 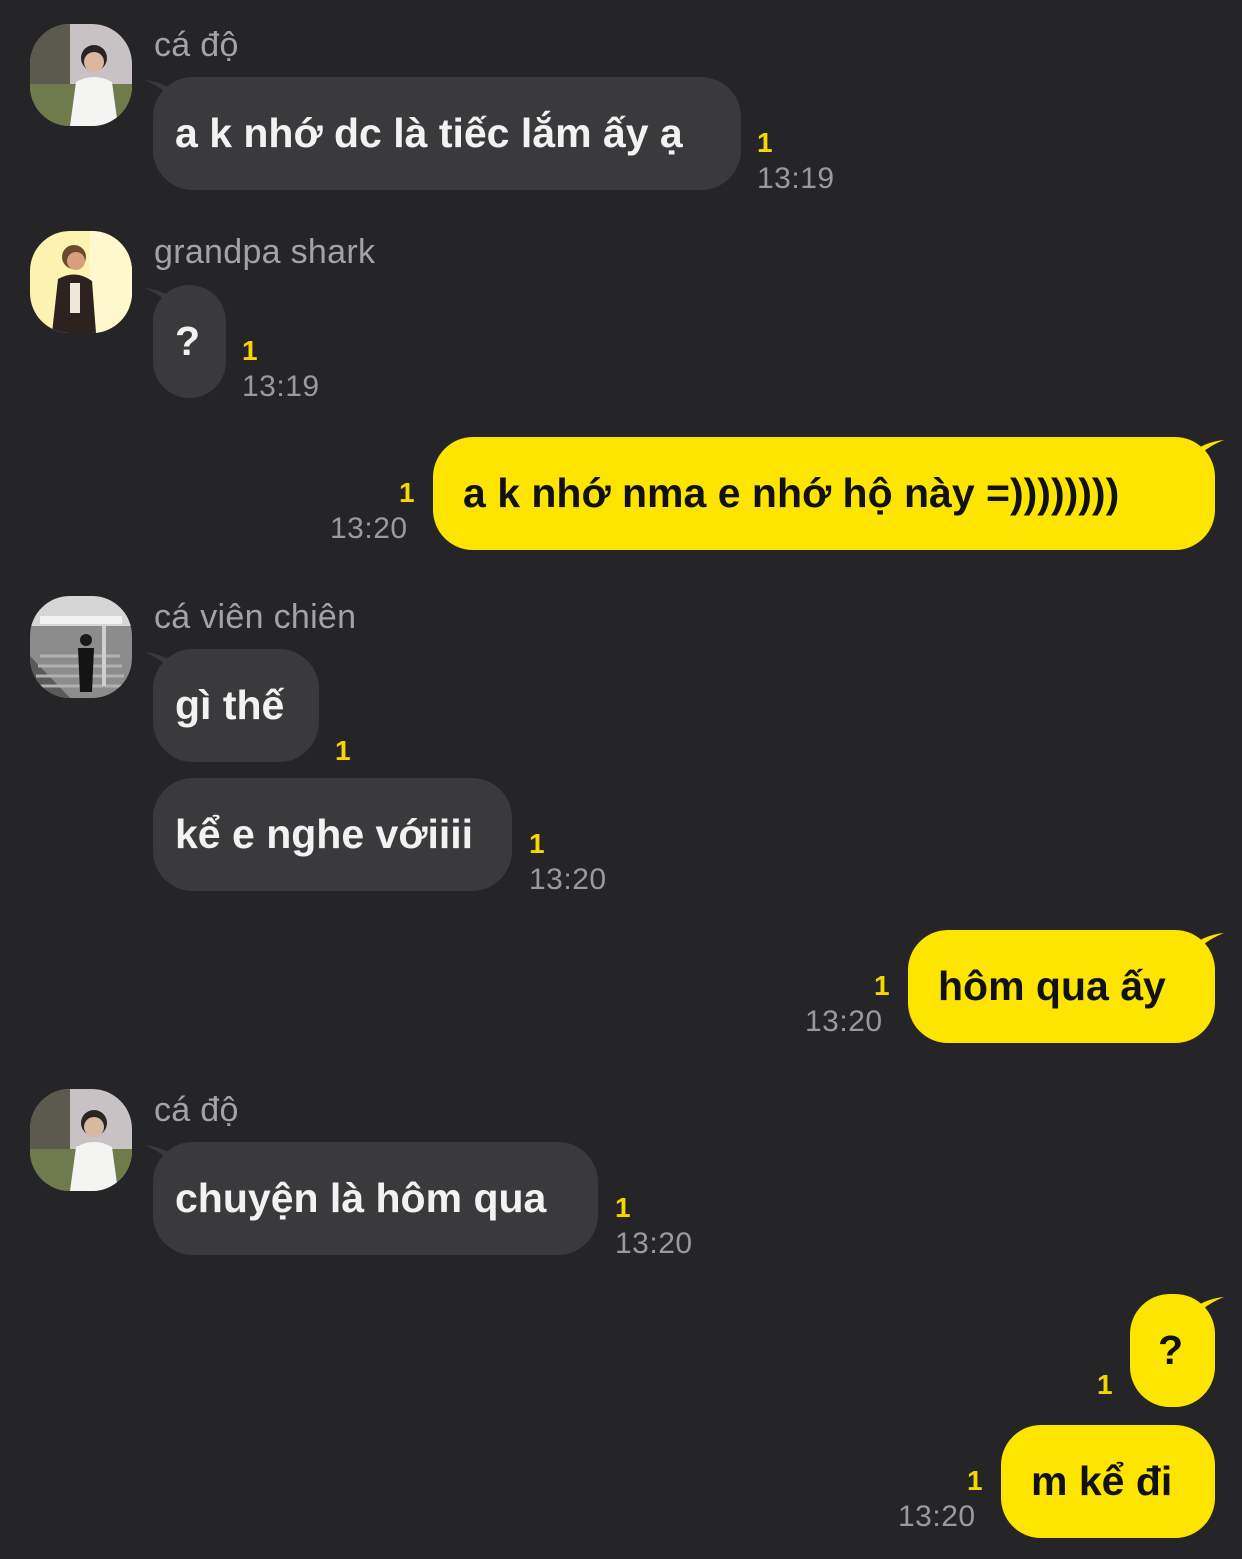 I want to click on avatar-grandpa-shark, so click(x=81, y=282).